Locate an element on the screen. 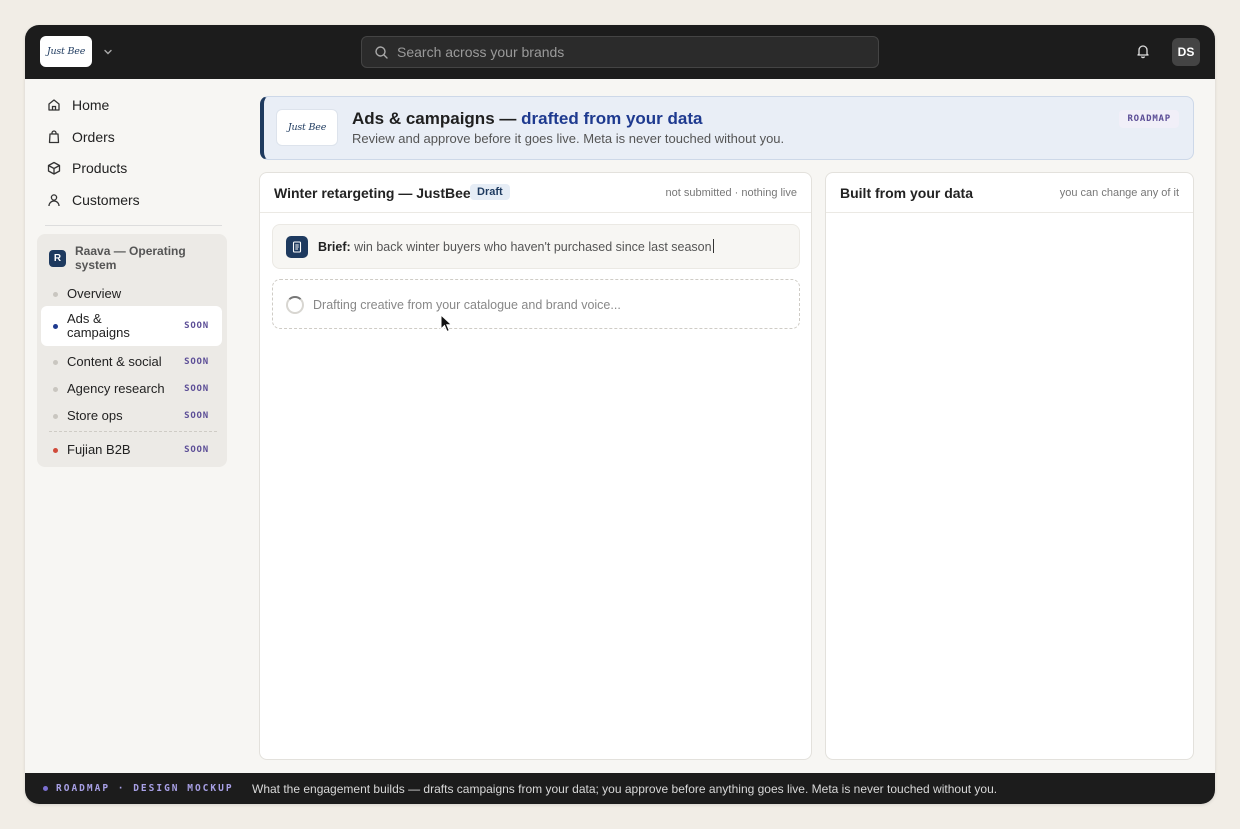 The height and width of the screenshot is (829, 1240). nav-home: Home is located at coordinates (132, 105).